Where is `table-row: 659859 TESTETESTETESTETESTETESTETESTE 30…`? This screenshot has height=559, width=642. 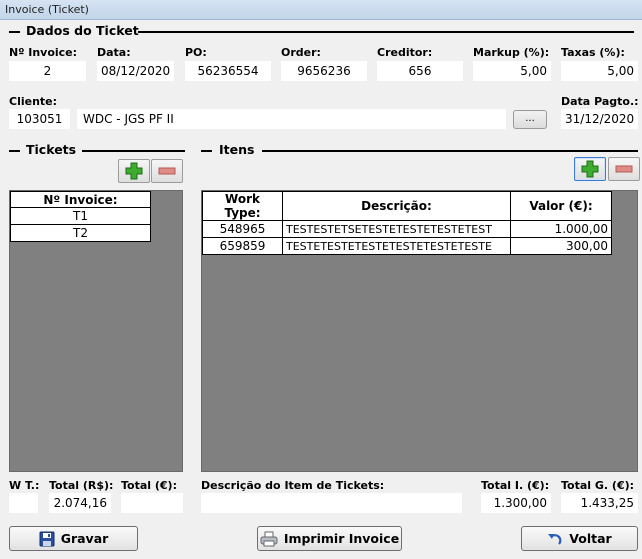
table-row: 659859 TESTETESTETESTETESTETESTETESTE 30… is located at coordinates (407, 246).